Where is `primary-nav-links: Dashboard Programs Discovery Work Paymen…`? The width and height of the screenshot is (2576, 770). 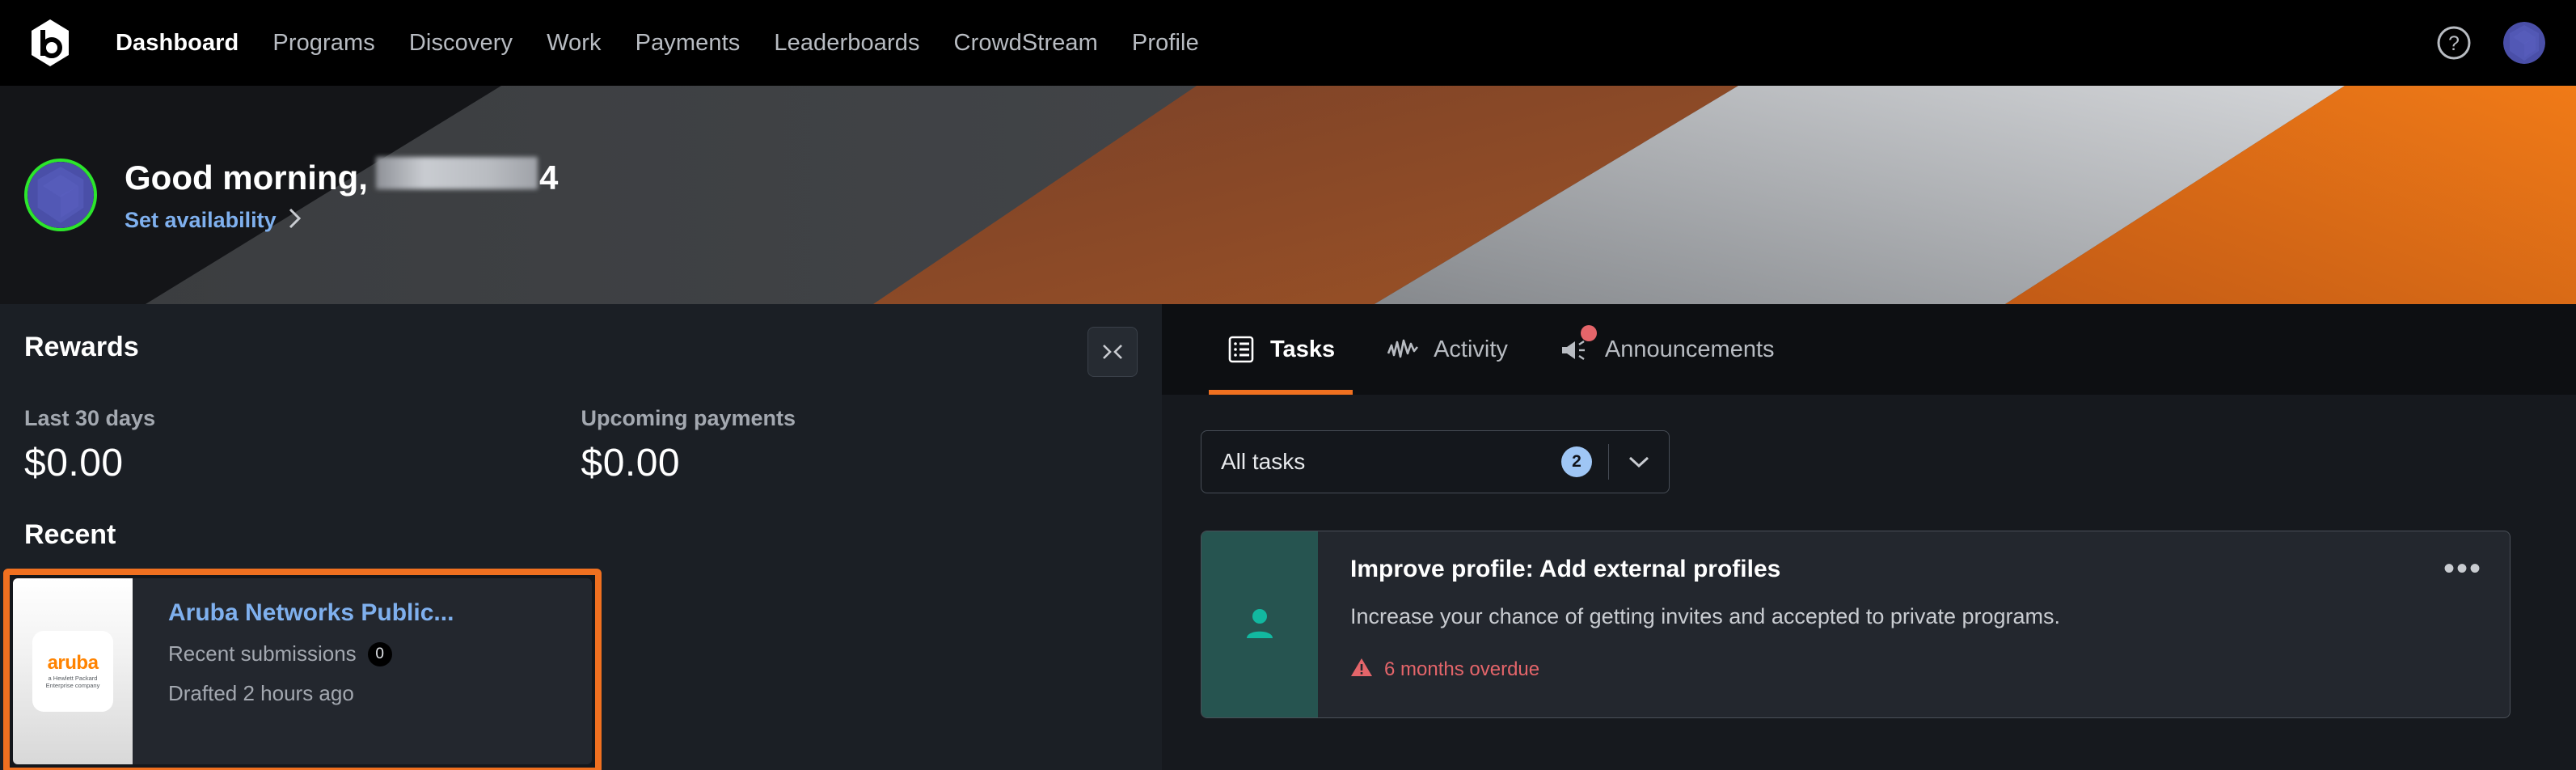
primary-nav-links: Dashboard Programs Discovery Work Paymen… is located at coordinates (657, 43).